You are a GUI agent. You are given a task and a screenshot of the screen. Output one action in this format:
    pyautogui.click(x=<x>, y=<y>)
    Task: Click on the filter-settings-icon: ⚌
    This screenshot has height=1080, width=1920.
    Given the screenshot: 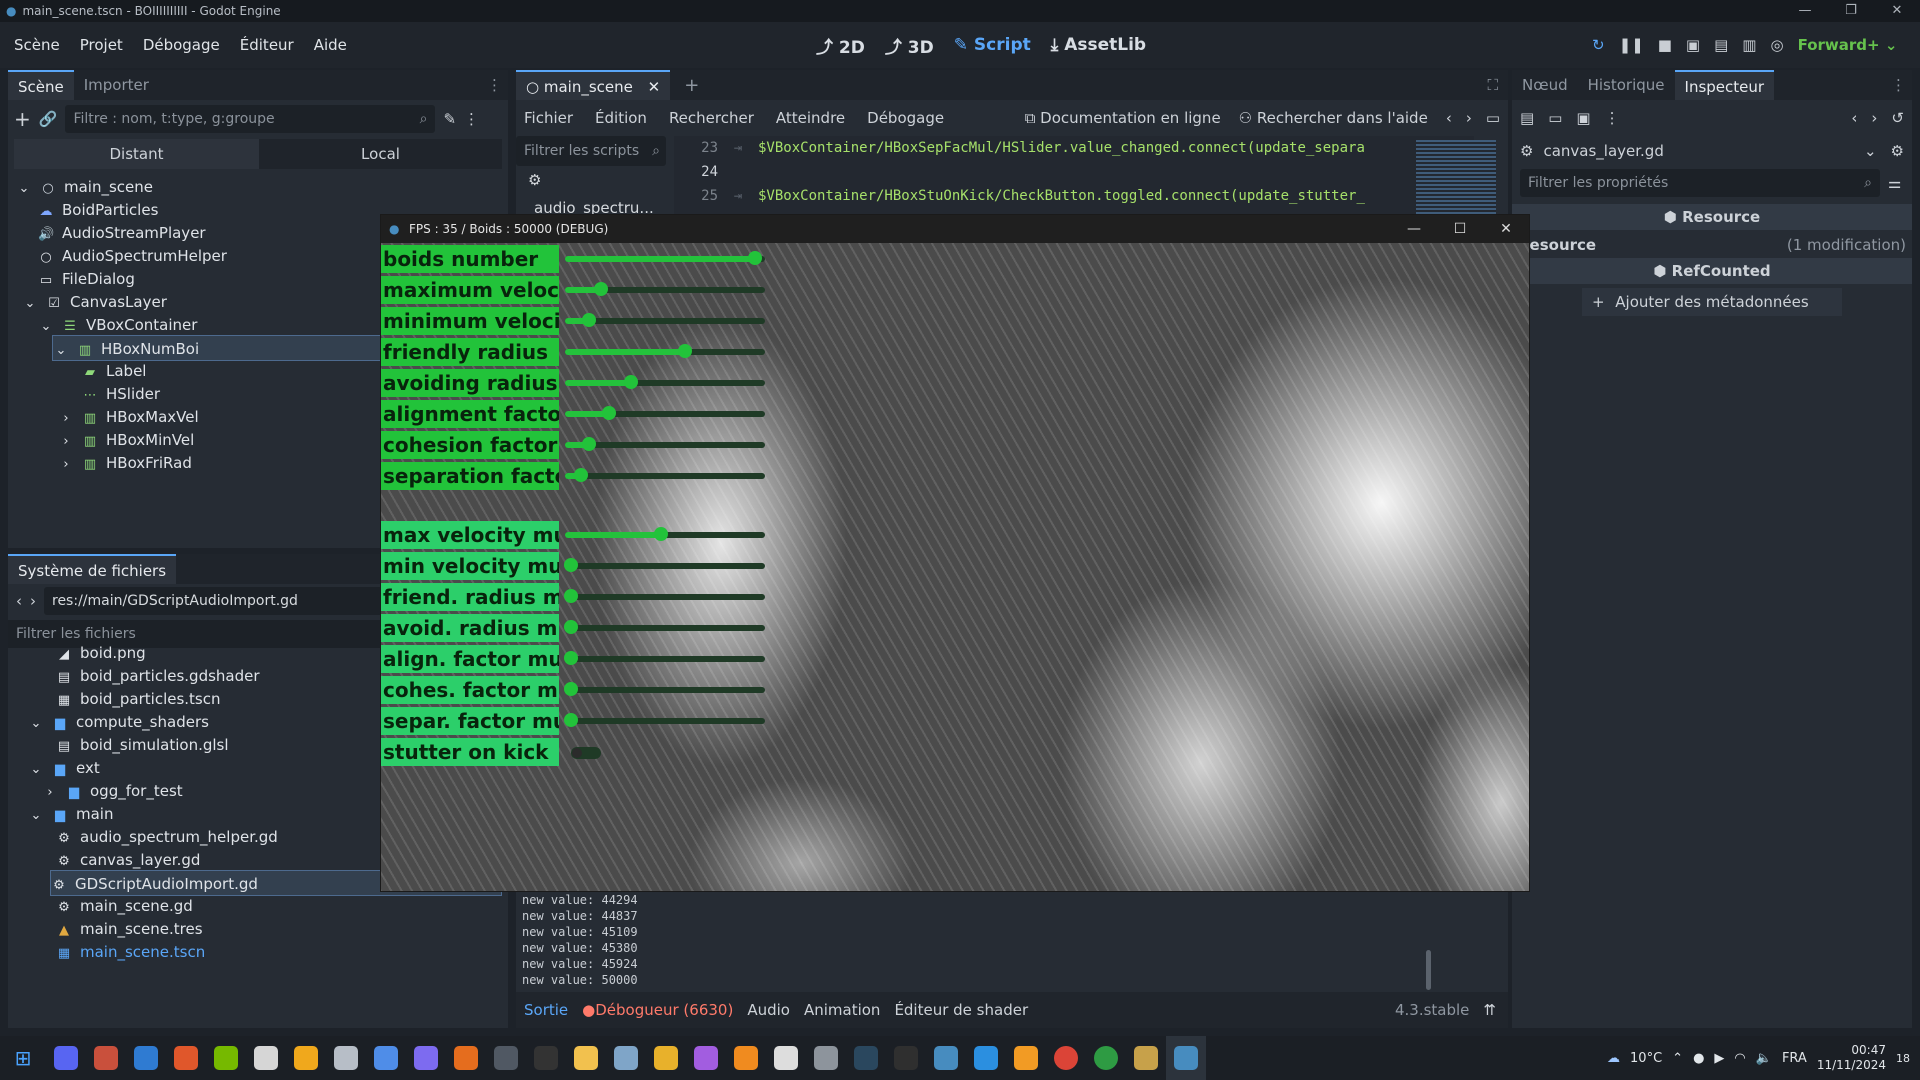 What is the action you would take?
    pyautogui.click(x=1894, y=183)
    